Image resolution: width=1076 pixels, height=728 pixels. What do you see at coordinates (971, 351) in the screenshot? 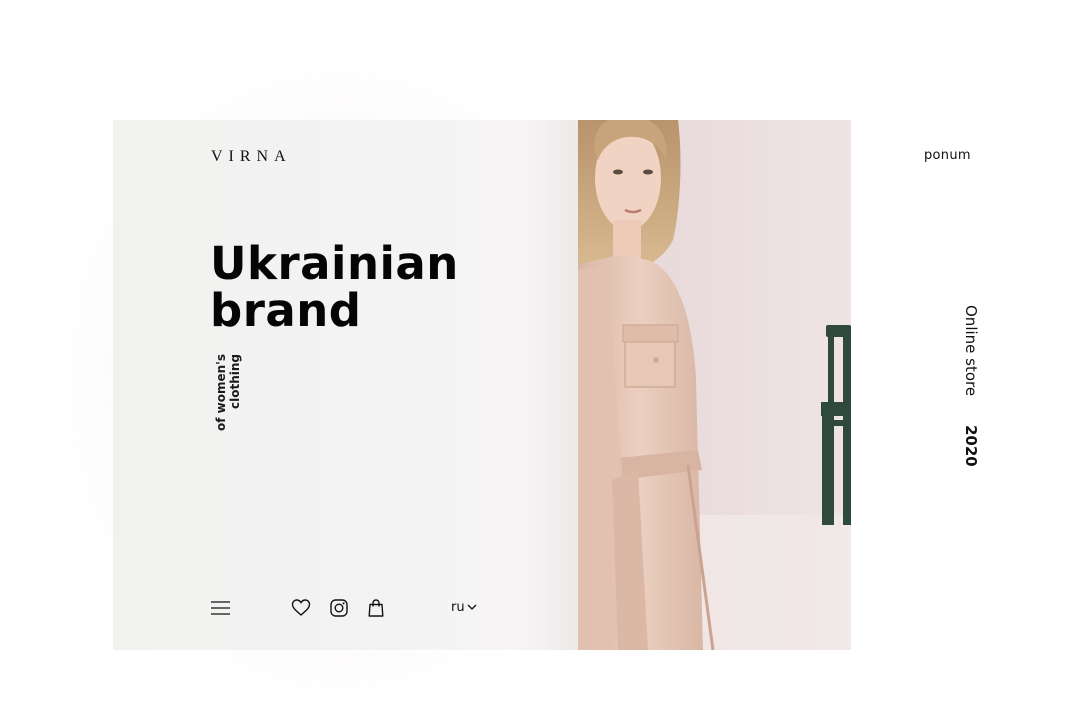
I see `online-store-label: Online store` at bounding box center [971, 351].